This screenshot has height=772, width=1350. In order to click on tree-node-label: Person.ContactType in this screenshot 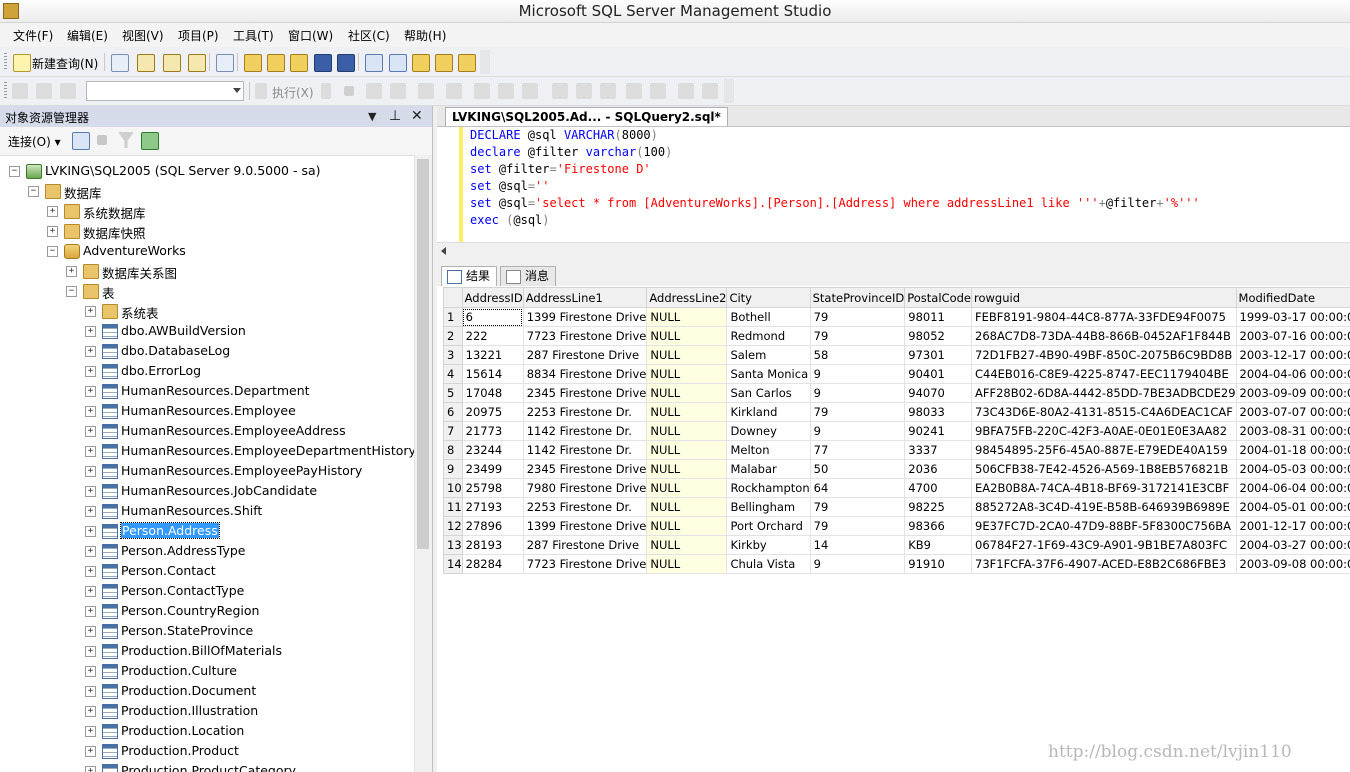, I will do `click(182, 590)`.